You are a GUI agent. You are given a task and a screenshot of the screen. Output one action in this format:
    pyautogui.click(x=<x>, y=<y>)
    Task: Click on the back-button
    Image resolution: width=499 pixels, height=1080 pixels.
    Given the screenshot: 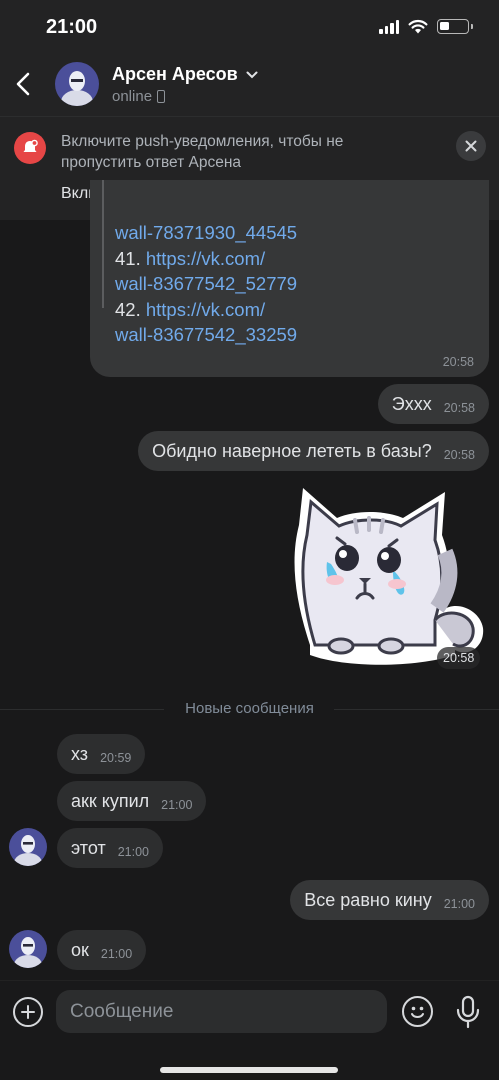 What is the action you would take?
    pyautogui.click(x=23, y=84)
    